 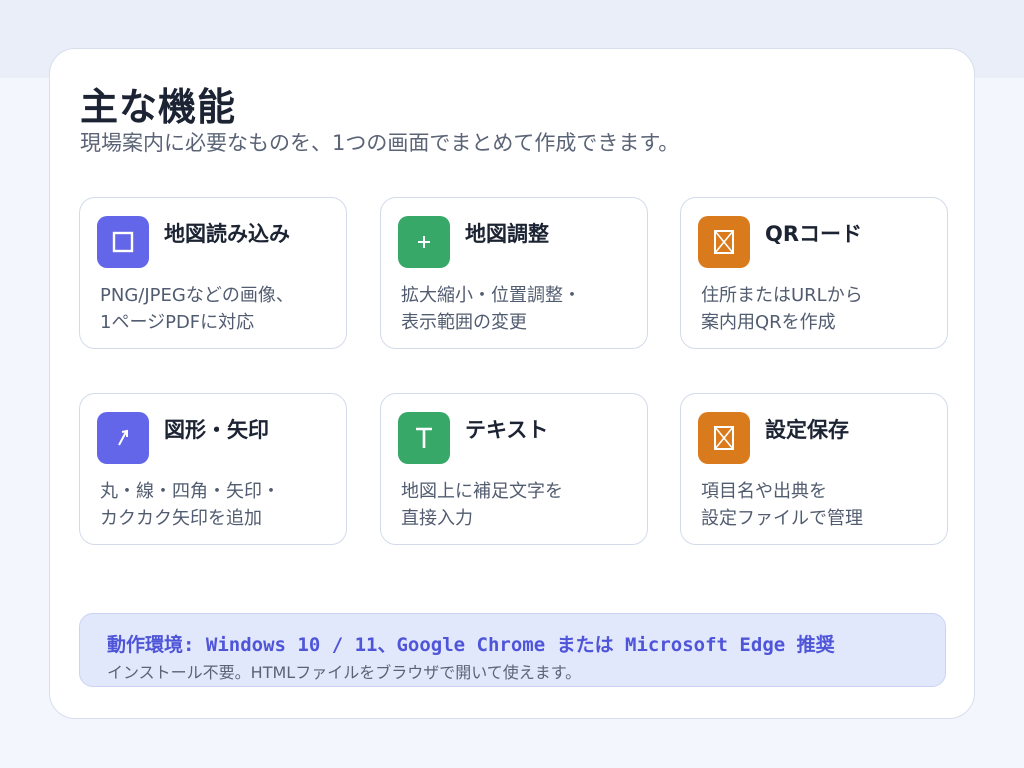 What do you see at coordinates (424, 242) in the screenshot?
I see `plus-icon` at bounding box center [424, 242].